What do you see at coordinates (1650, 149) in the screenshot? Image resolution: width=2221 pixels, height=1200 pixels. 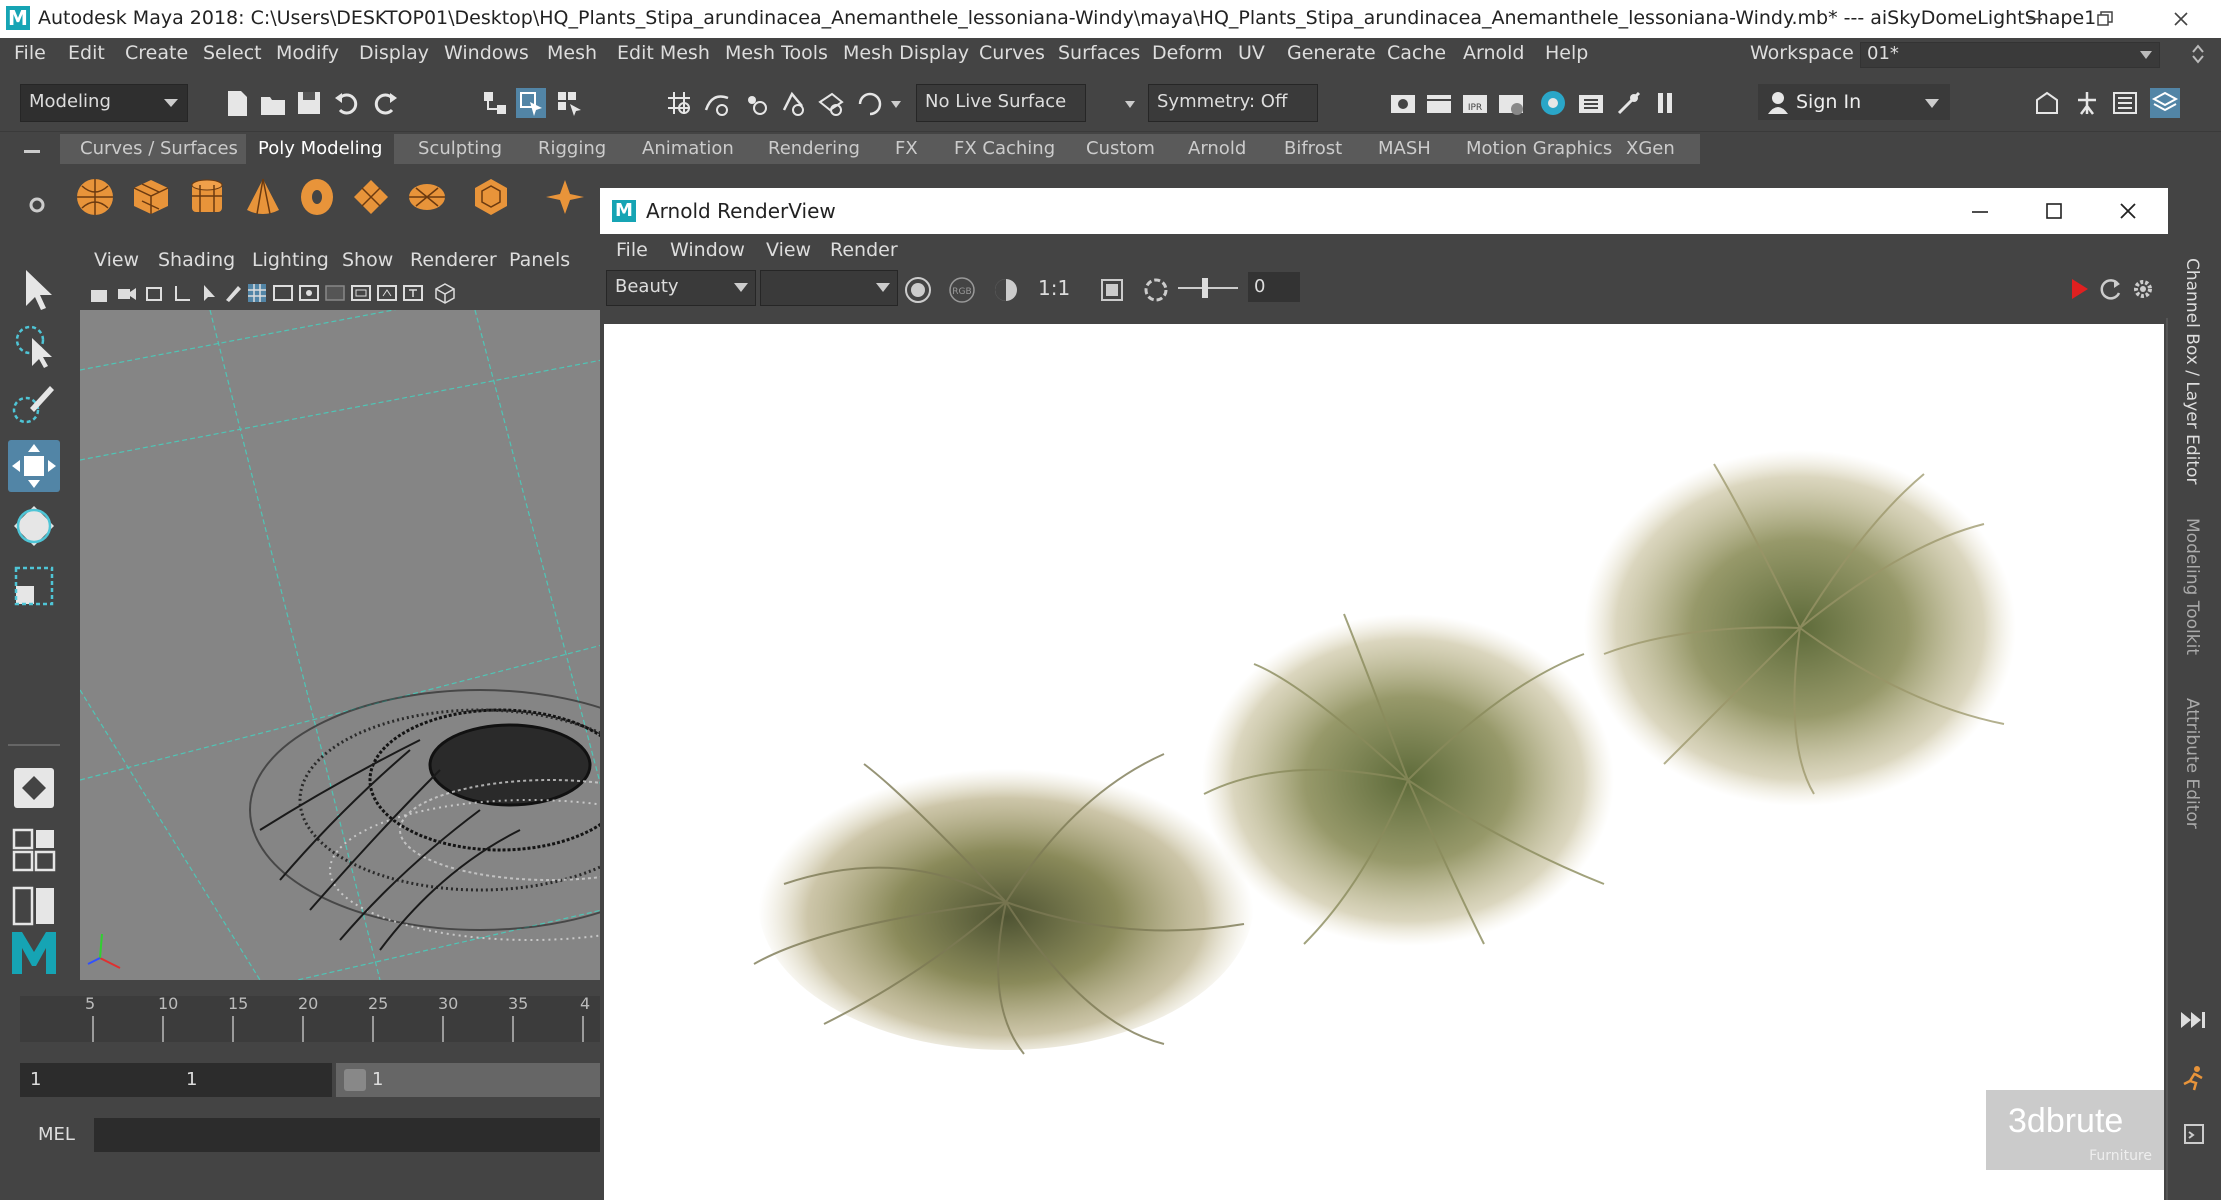 I see `tab-xgen: XGen` at bounding box center [1650, 149].